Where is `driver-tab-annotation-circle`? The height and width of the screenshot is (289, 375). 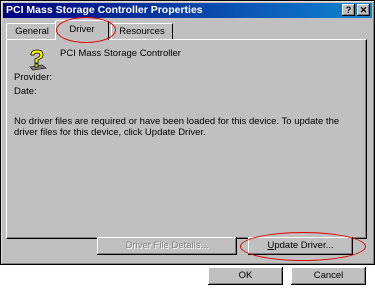 driver-tab-annotation-circle is located at coordinates (86, 30).